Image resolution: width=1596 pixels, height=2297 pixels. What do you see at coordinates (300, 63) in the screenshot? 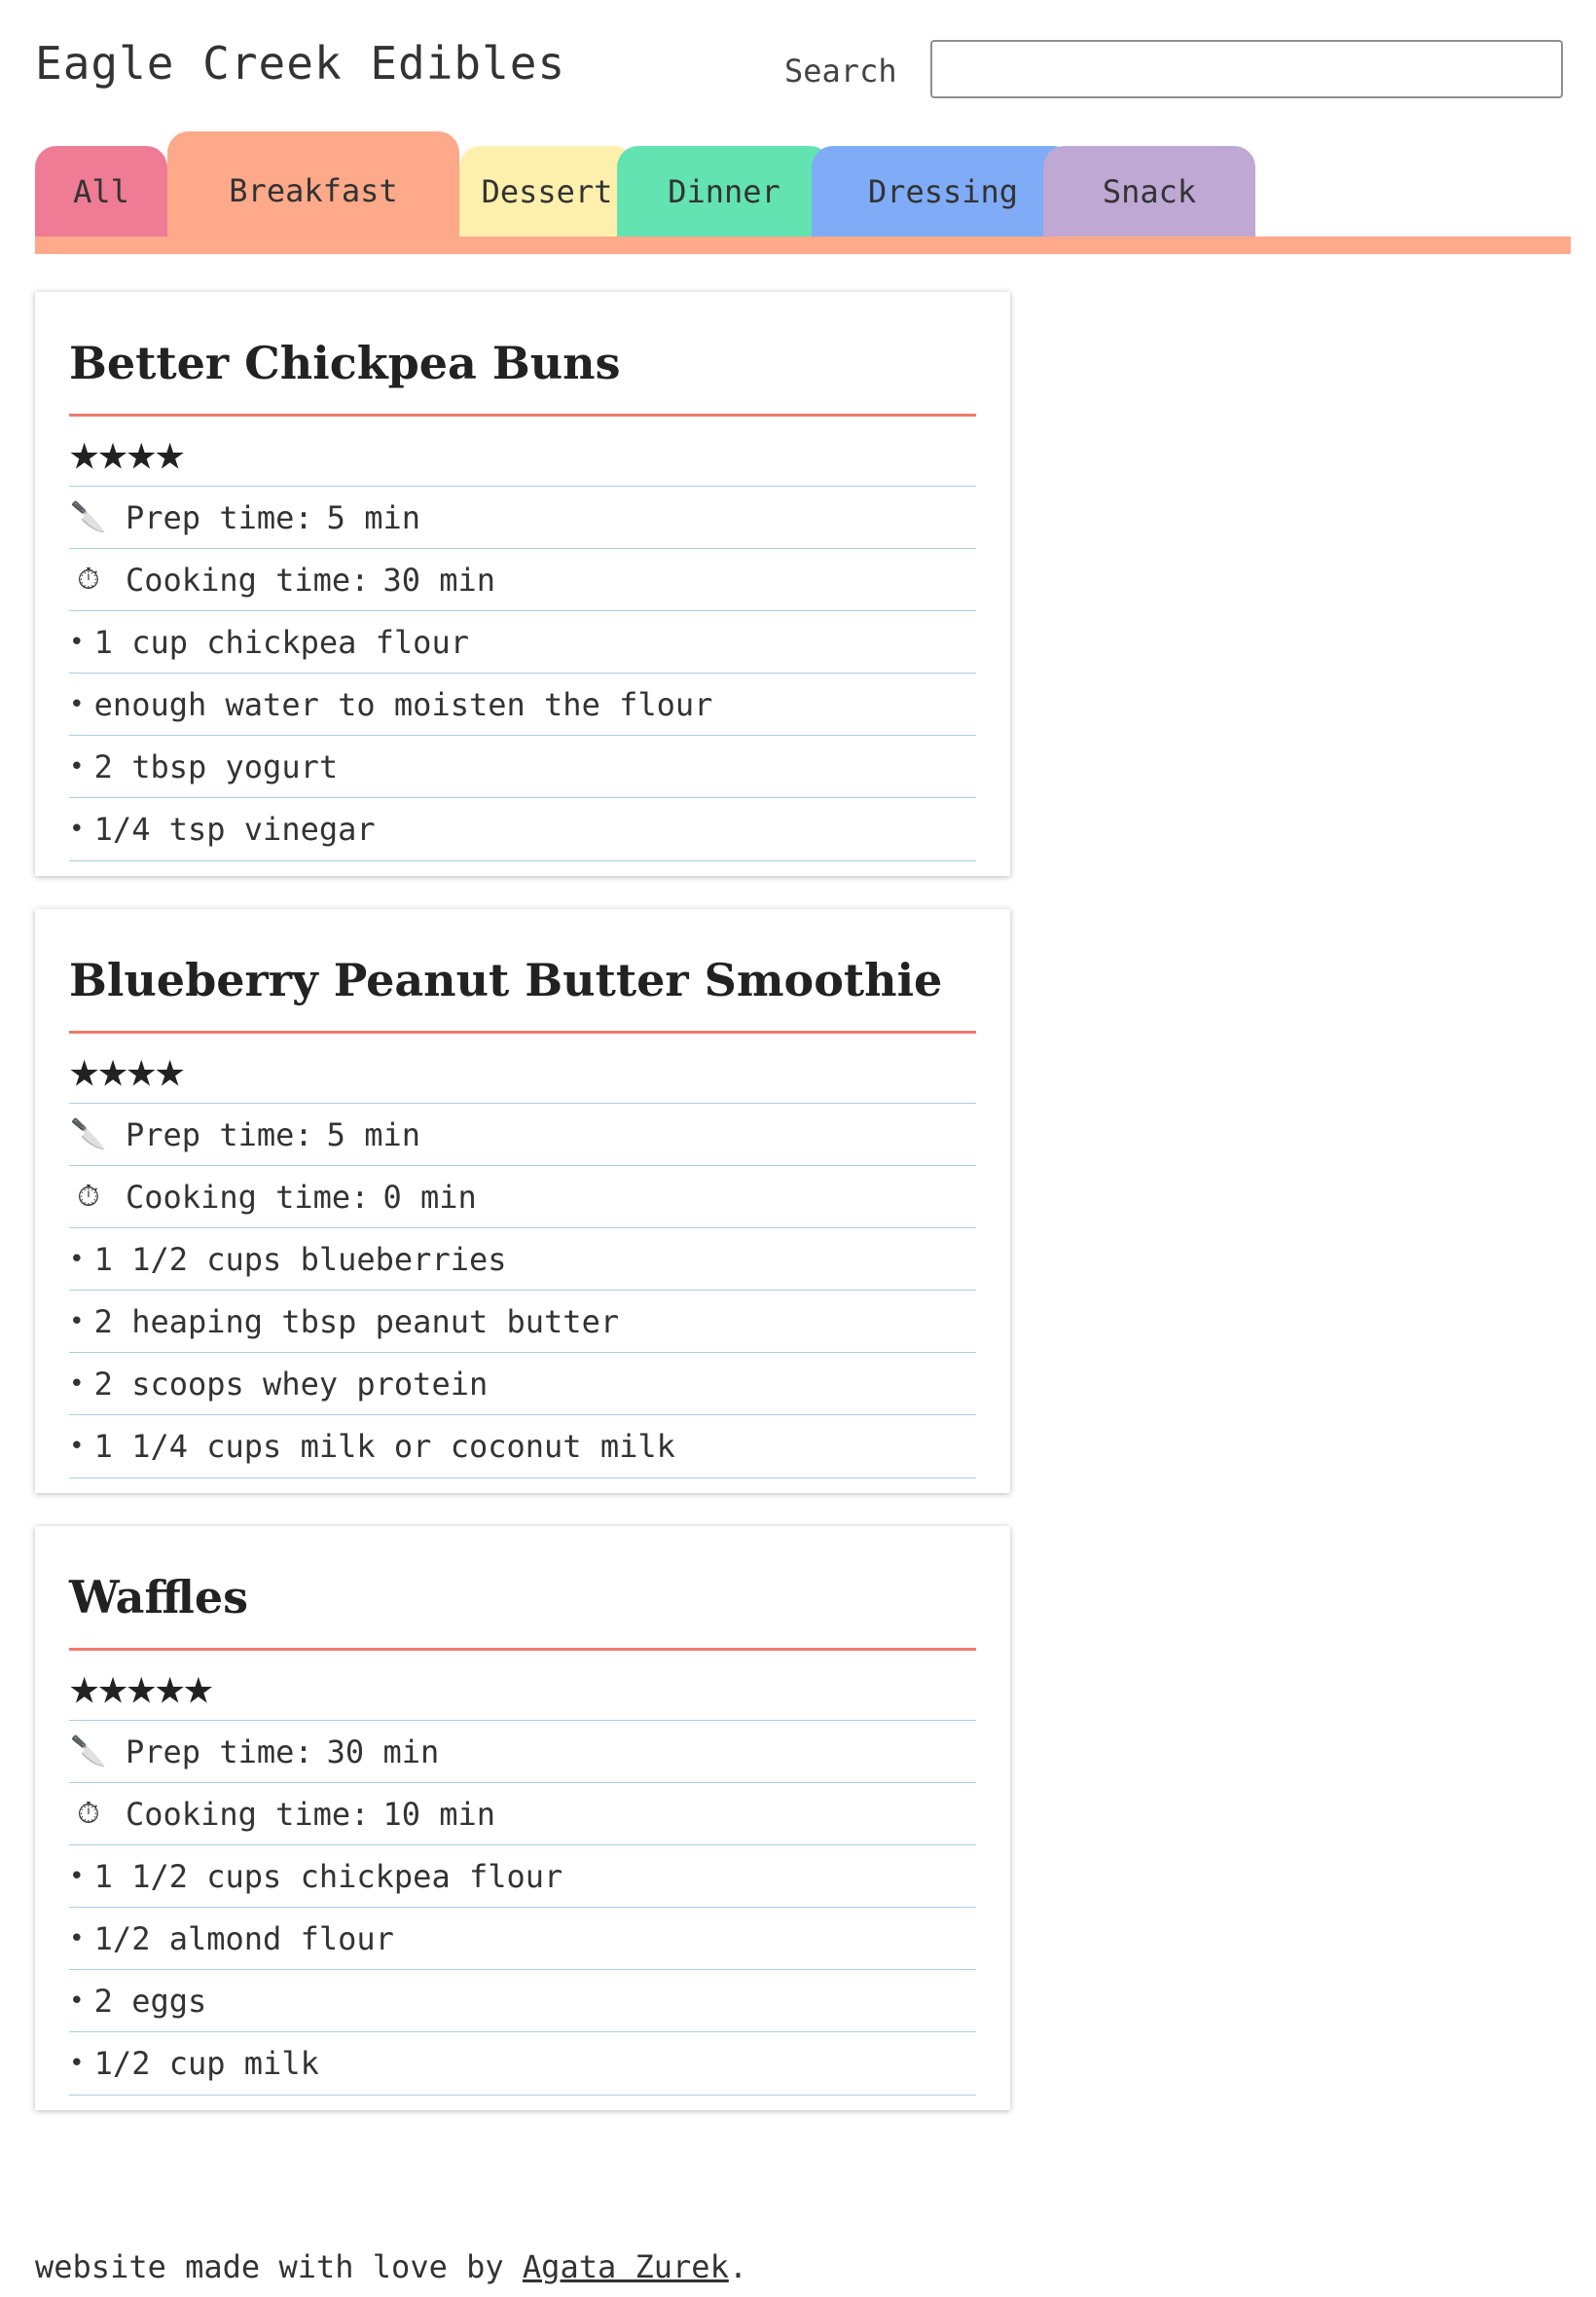
I see `site-title: Eagle Creek Edibles` at bounding box center [300, 63].